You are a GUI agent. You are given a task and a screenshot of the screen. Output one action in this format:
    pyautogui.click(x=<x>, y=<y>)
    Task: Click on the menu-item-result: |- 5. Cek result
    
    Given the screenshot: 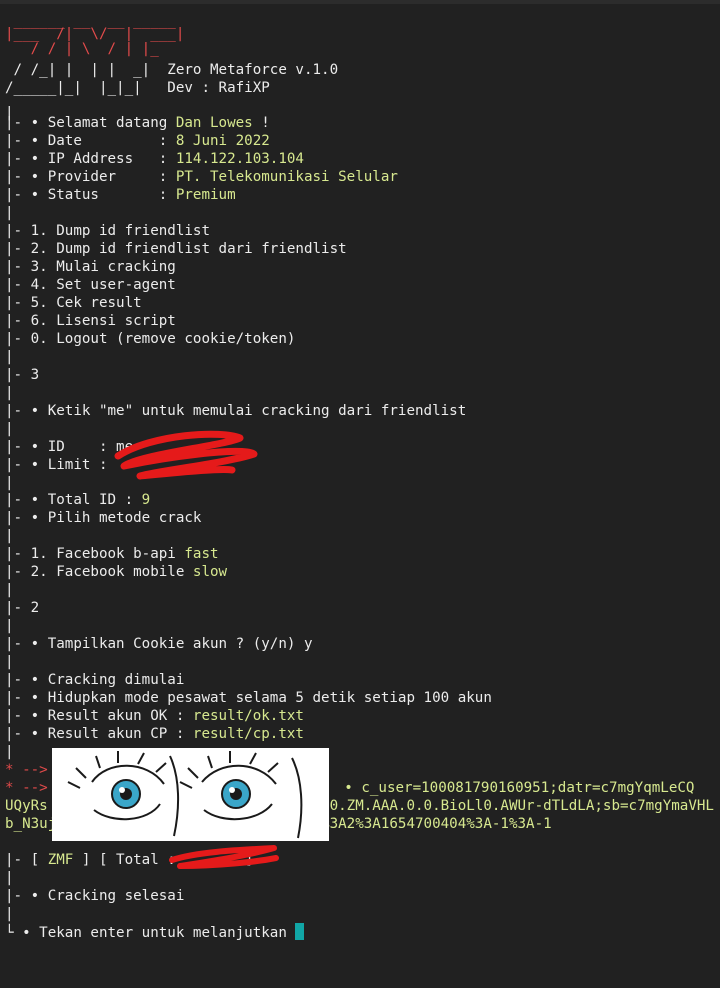 What is the action you would take?
    pyautogui.click(x=73, y=303)
    